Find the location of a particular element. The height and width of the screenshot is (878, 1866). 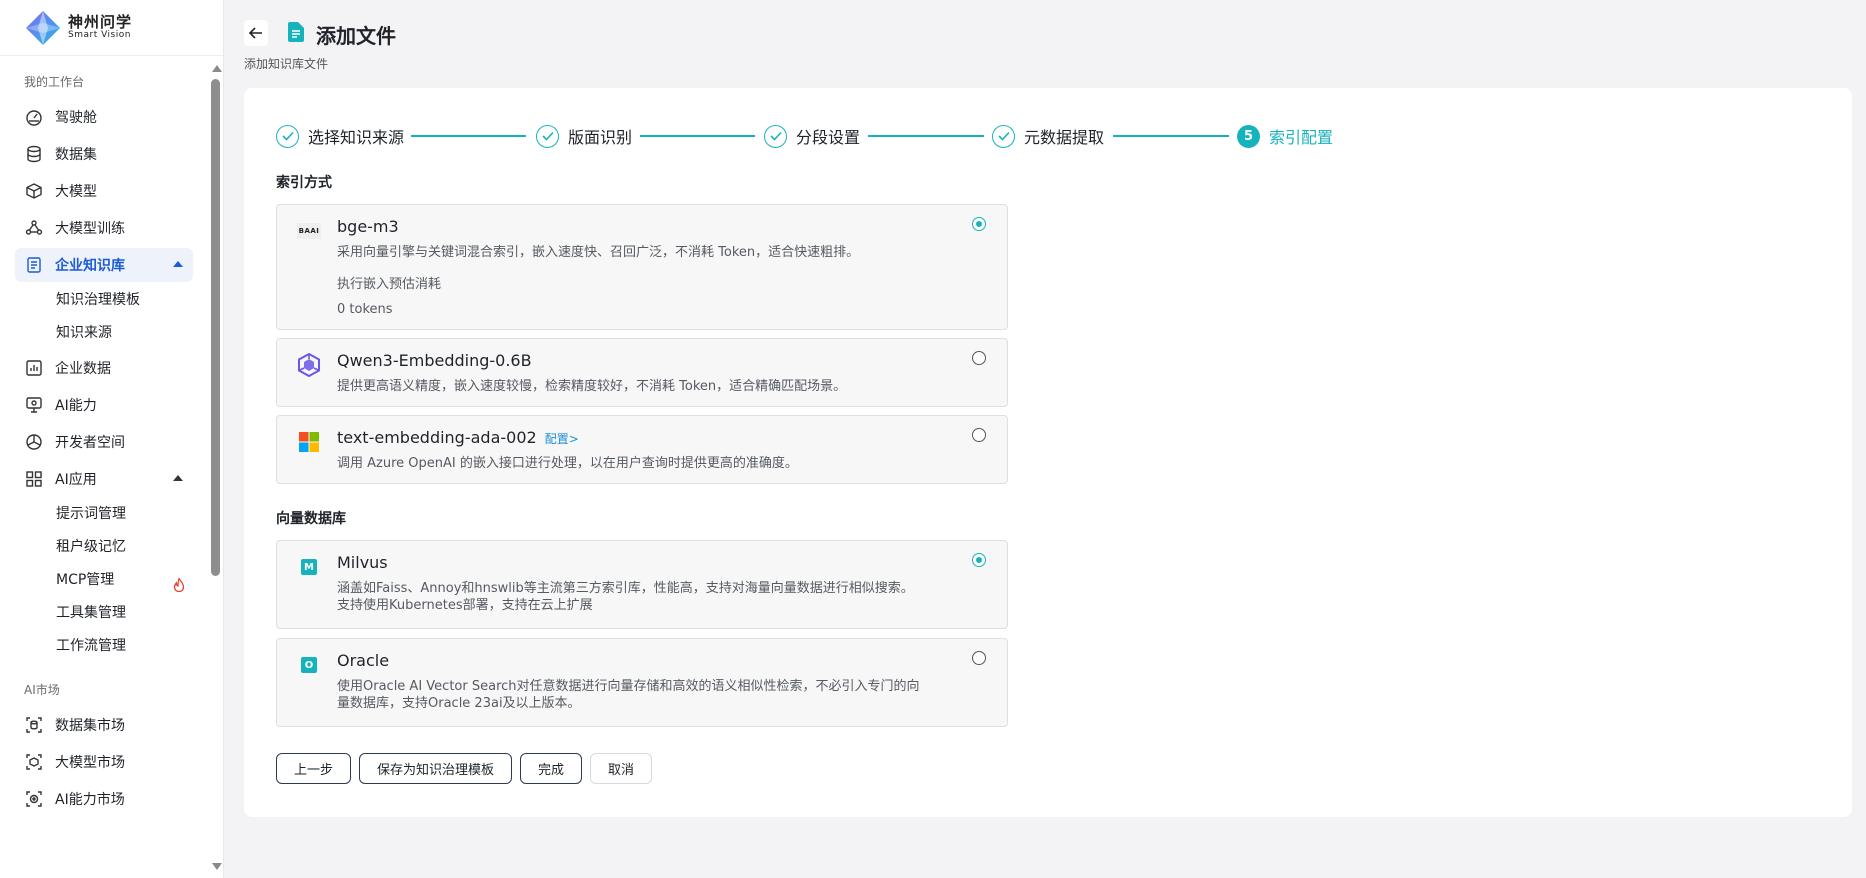

sidebar-subitem-prompt-management: 提示词管理 is located at coordinates (96, 514).